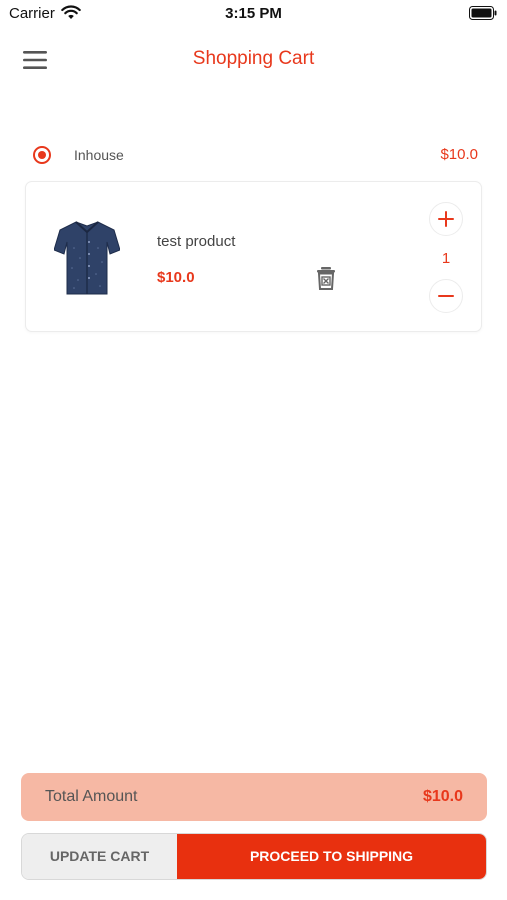 This screenshot has height=900, width=507. What do you see at coordinates (442, 796) in the screenshot?
I see `total-amount-value: $10.0` at bounding box center [442, 796].